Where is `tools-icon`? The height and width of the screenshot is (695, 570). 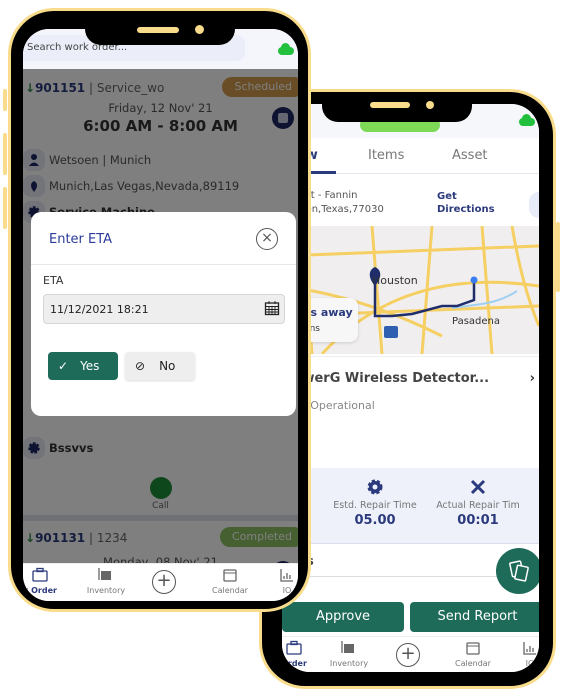 tools-icon is located at coordinates (478, 487).